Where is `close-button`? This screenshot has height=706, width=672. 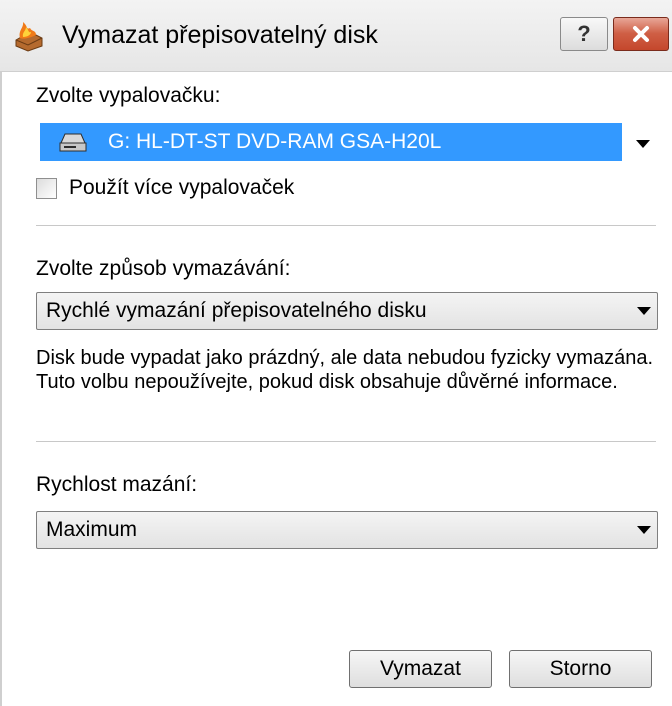 close-button is located at coordinates (641, 34).